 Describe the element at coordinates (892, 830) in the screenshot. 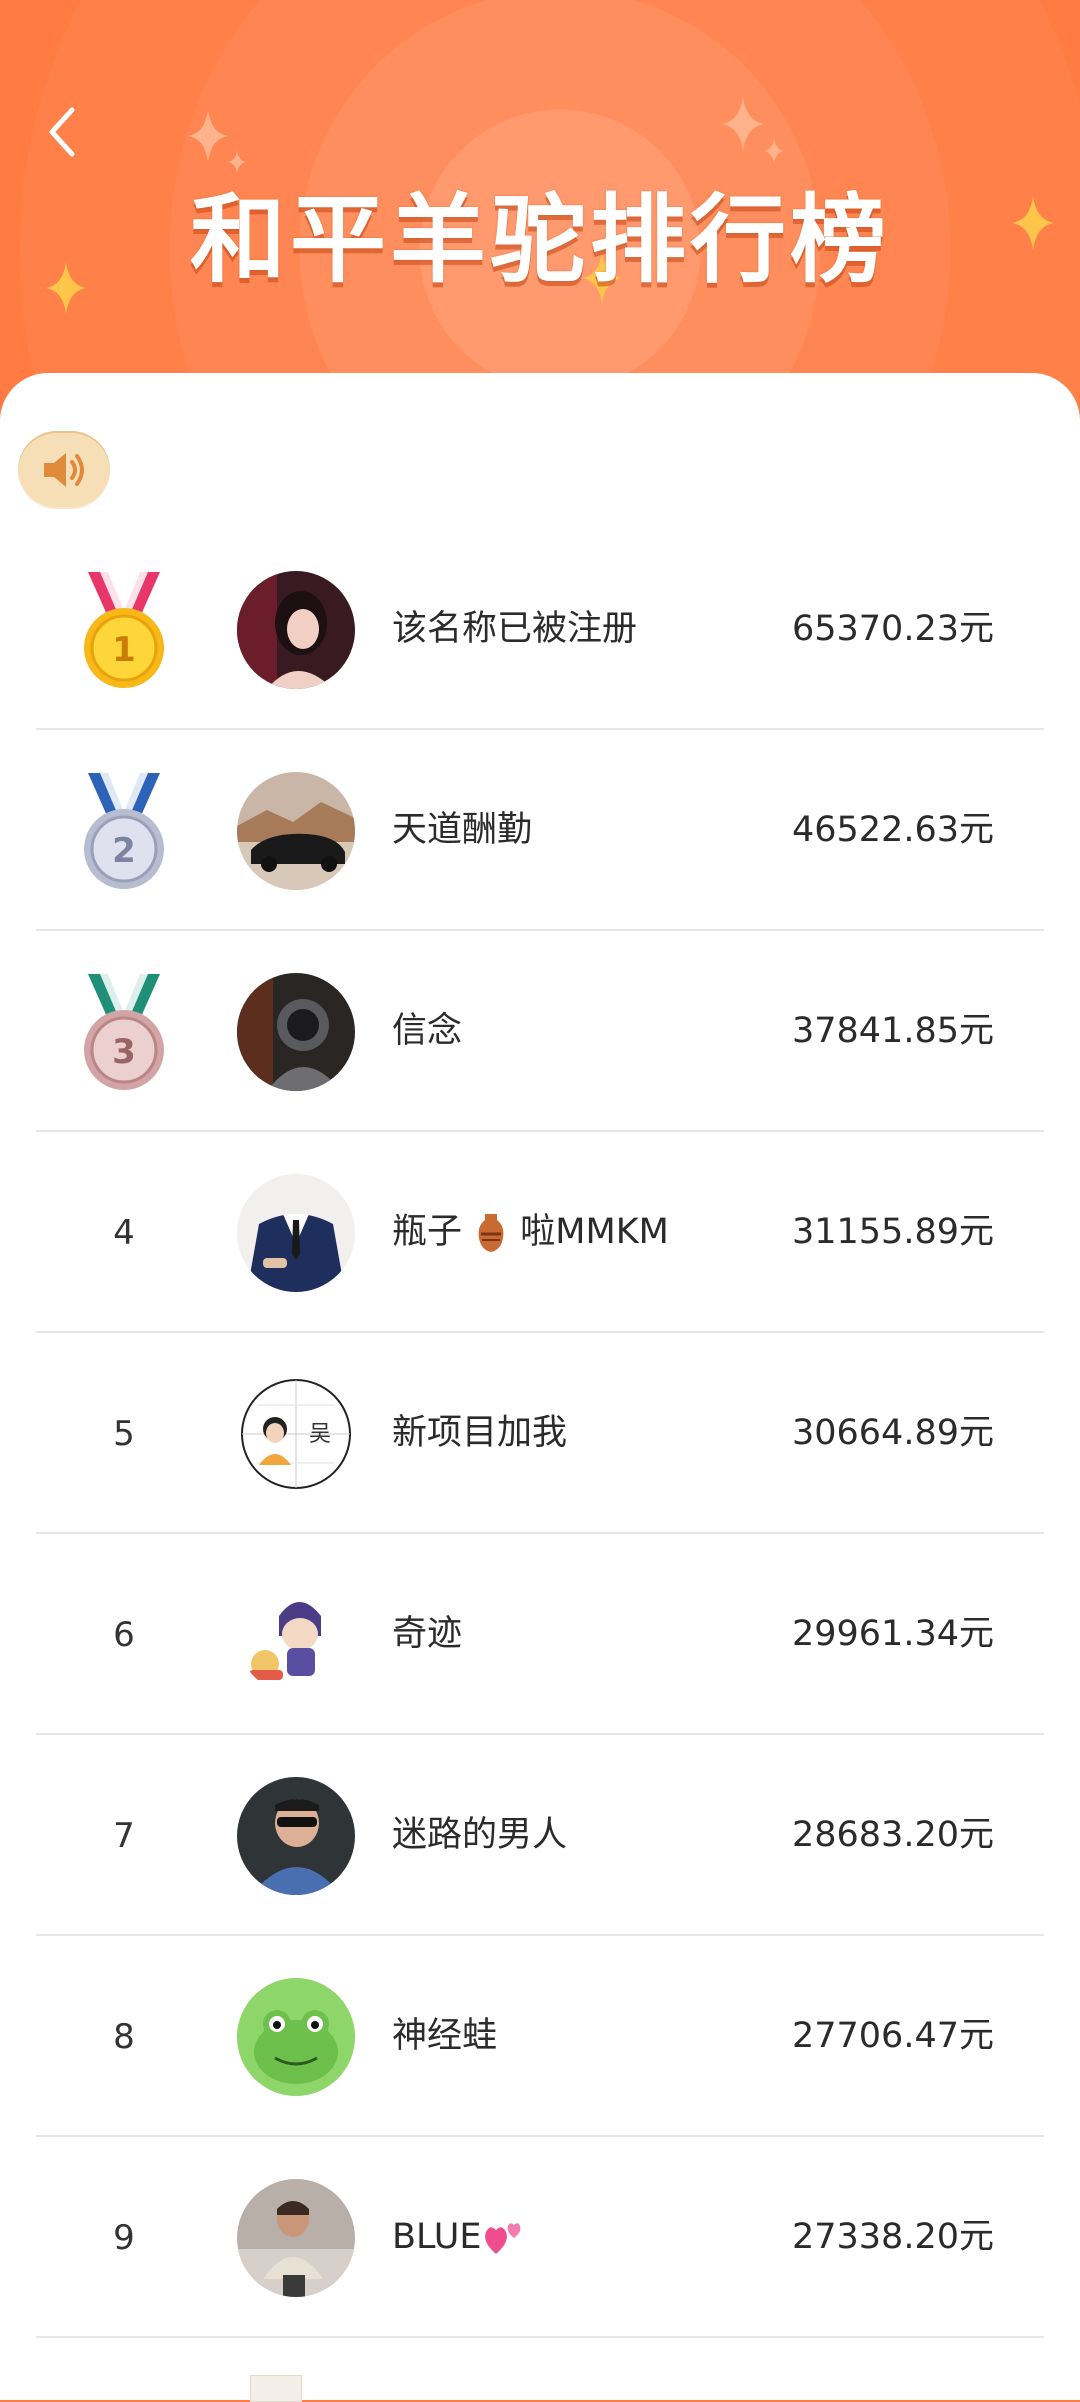

I see `amount: 46522.63元` at that location.